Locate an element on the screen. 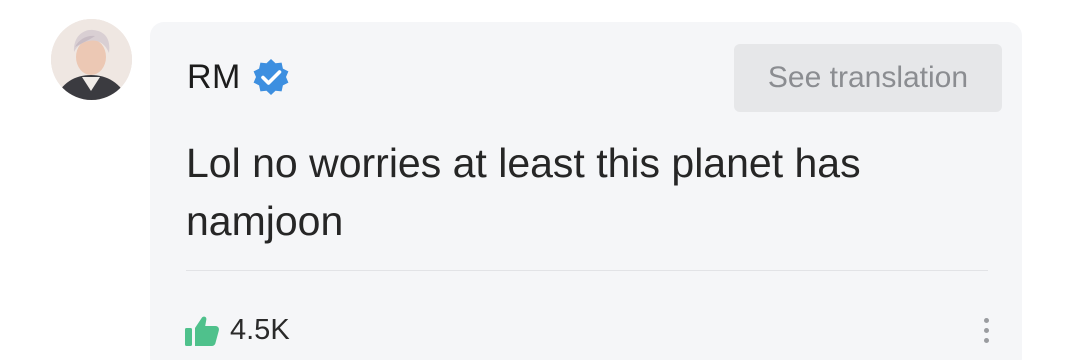 This screenshot has width=1080, height=360. avatar is located at coordinates (91, 59).